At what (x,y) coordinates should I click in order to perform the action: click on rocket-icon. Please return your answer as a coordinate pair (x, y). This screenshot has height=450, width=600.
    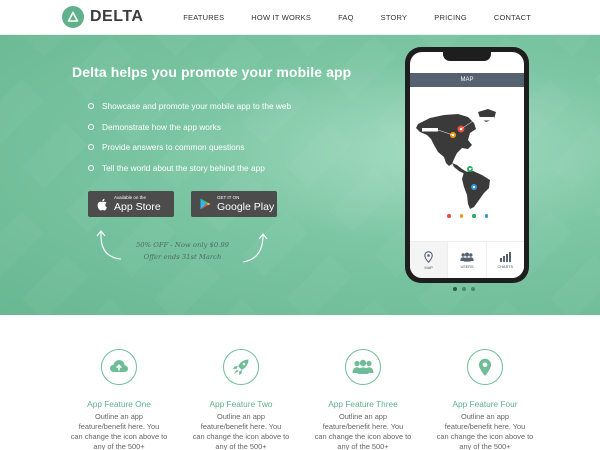
    Looking at the image, I should click on (241, 367).